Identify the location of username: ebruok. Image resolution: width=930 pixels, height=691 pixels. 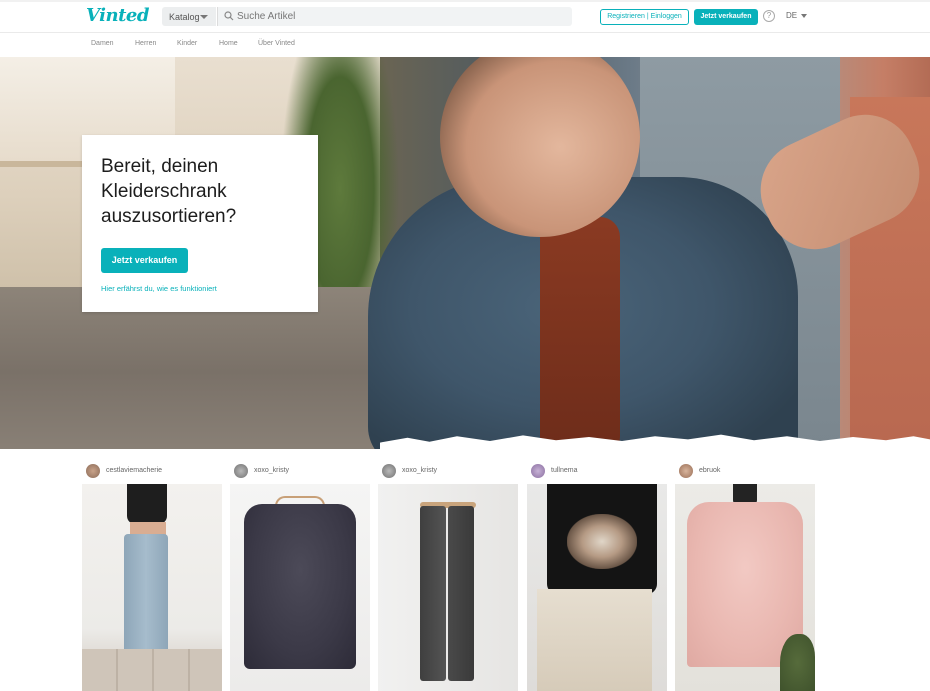
(709, 470).